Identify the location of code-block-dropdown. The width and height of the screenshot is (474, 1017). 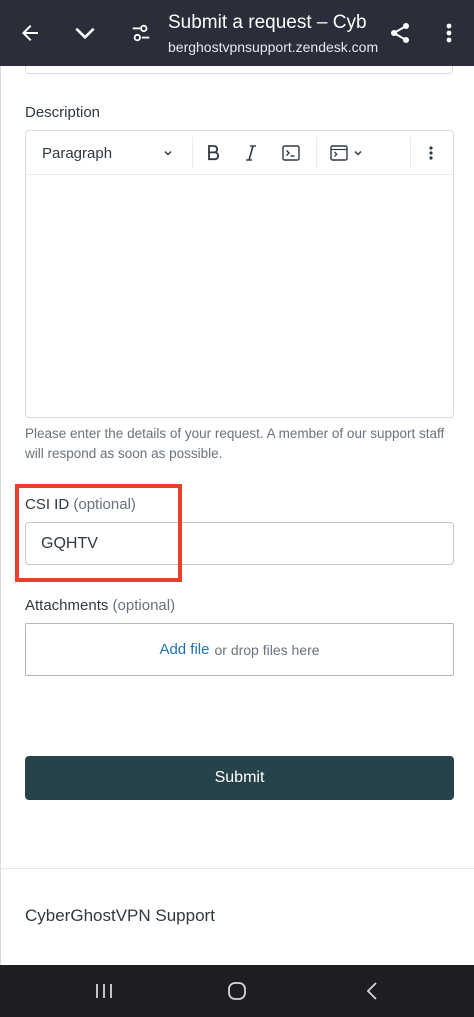
(347, 153).